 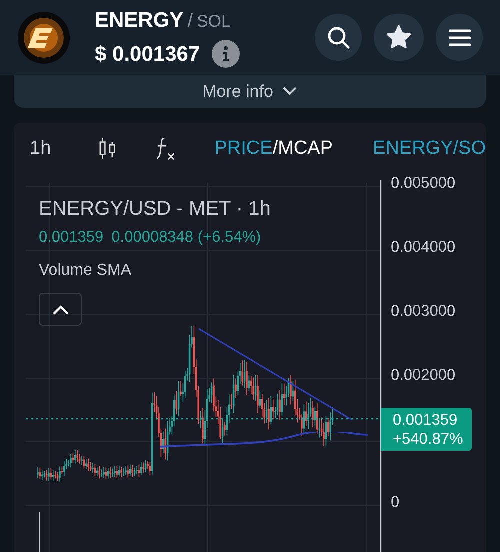 What do you see at coordinates (147, 55) in the screenshot?
I see `token-price: $ 0.001367` at bounding box center [147, 55].